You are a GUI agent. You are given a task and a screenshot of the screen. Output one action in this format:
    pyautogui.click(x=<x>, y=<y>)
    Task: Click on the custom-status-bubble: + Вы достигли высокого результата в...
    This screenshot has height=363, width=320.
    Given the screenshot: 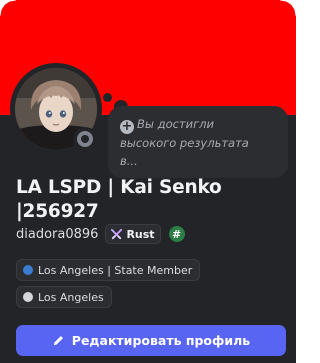 What is the action you would take?
    pyautogui.click(x=198, y=142)
    